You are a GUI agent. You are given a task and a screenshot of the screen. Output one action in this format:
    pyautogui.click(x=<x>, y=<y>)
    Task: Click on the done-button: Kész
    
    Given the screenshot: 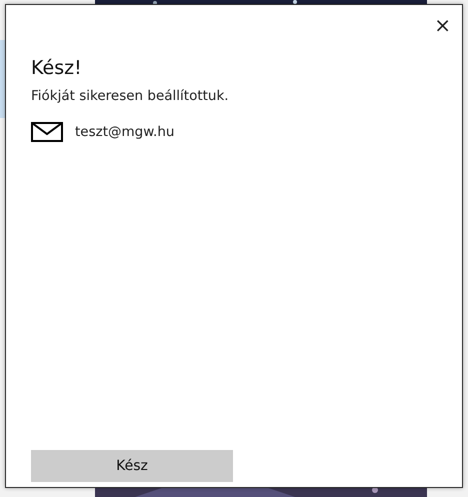 What is the action you would take?
    pyautogui.click(x=132, y=466)
    